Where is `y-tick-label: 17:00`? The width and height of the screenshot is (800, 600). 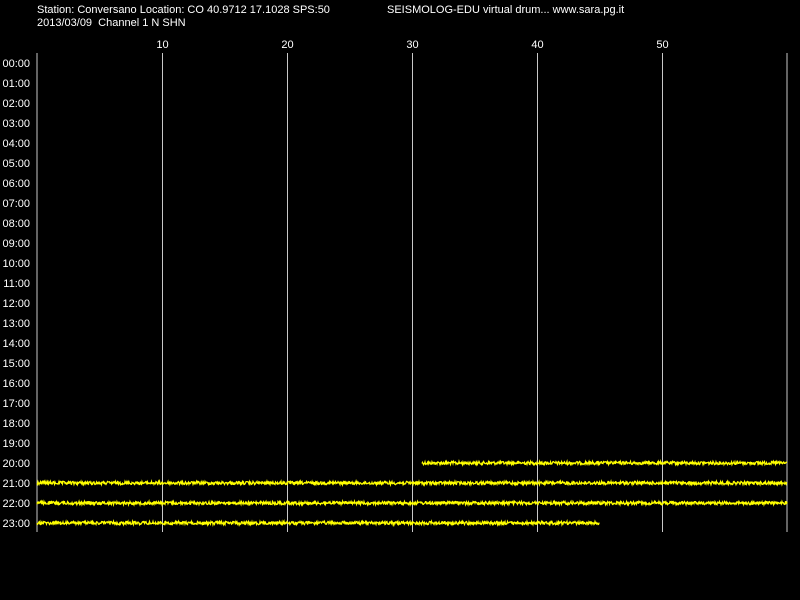 y-tick-label: 17:00 is located at coordinates (16, 404).